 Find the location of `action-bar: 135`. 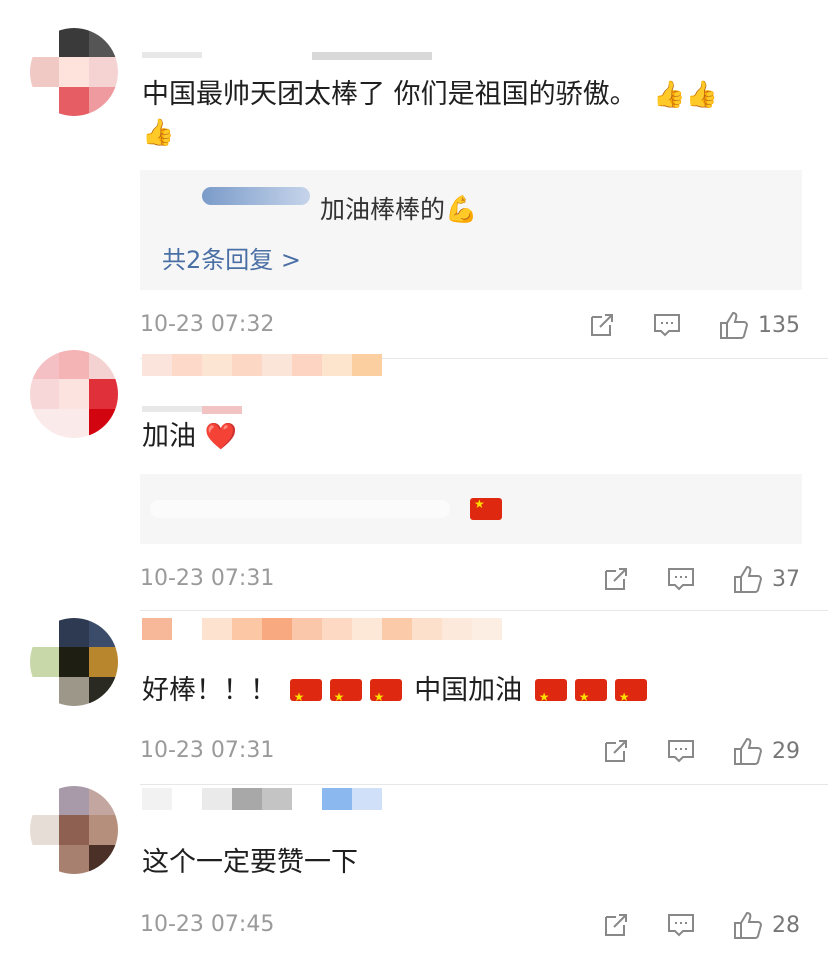

action-bar: 135 is located at coordinates (676, 325).